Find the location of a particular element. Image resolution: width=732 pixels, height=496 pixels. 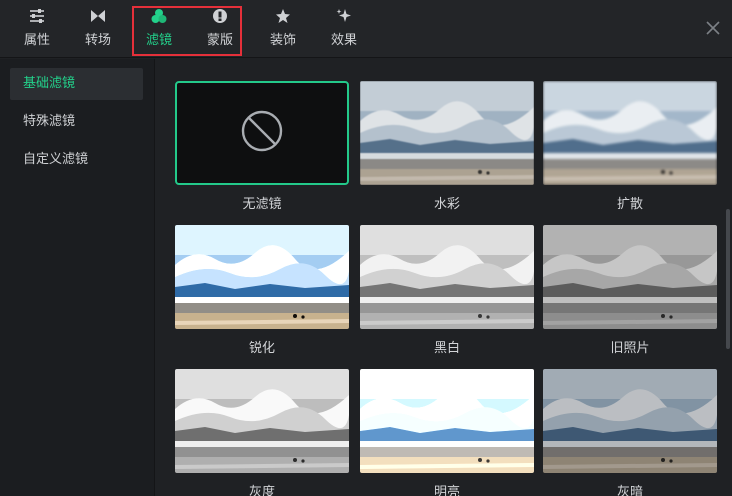

filter-card-watercolor: 水彩 is located at coordinates (447, 146).